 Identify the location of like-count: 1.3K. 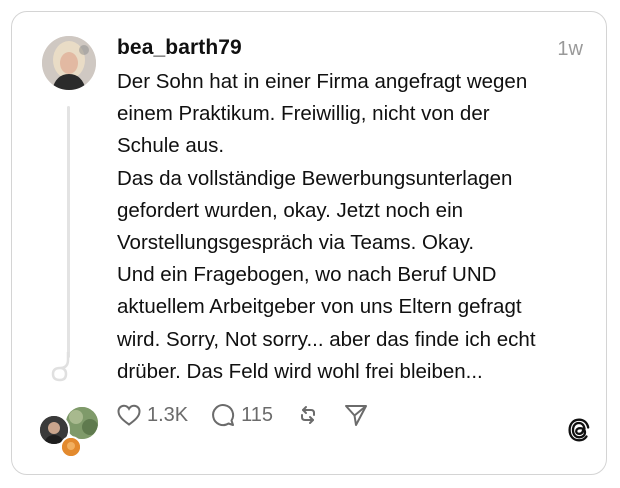
(168, 414).